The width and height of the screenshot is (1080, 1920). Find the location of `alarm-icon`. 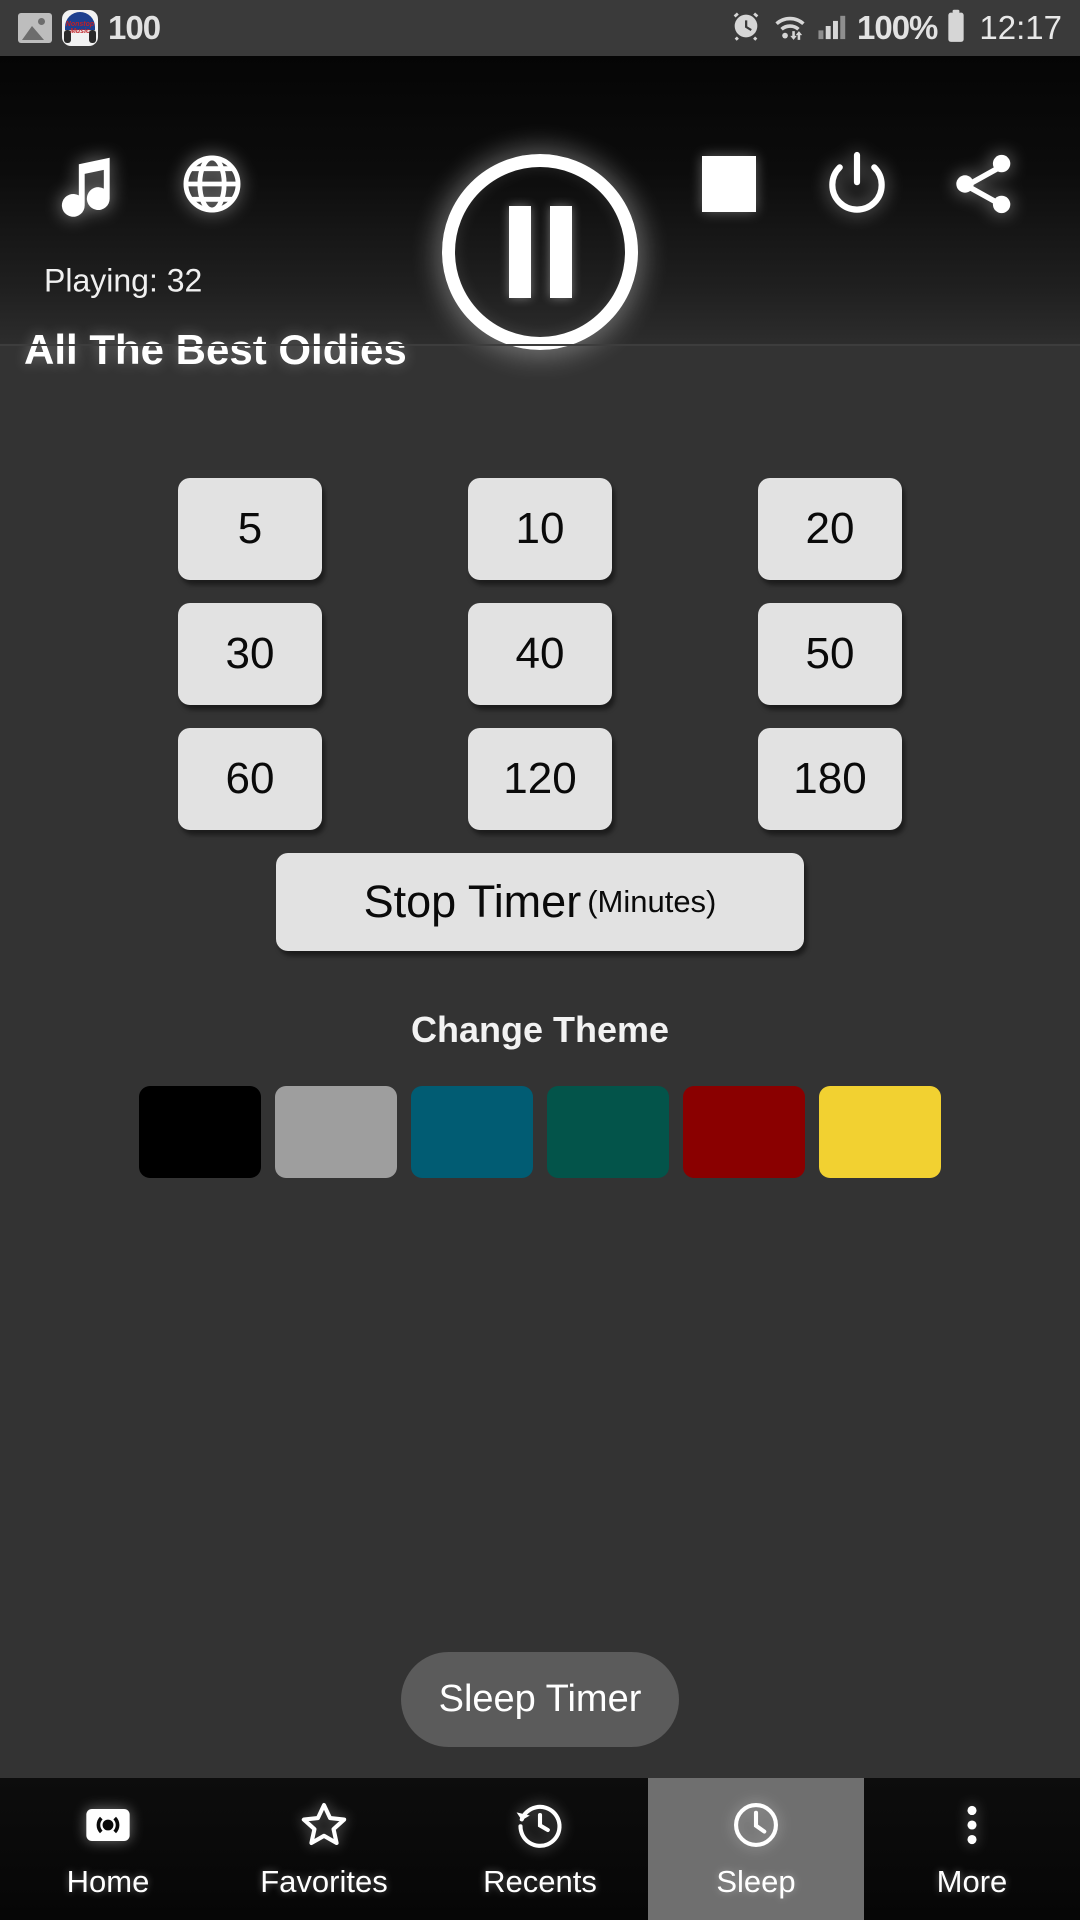

alarm-icon is located at coordinates (746, 28).